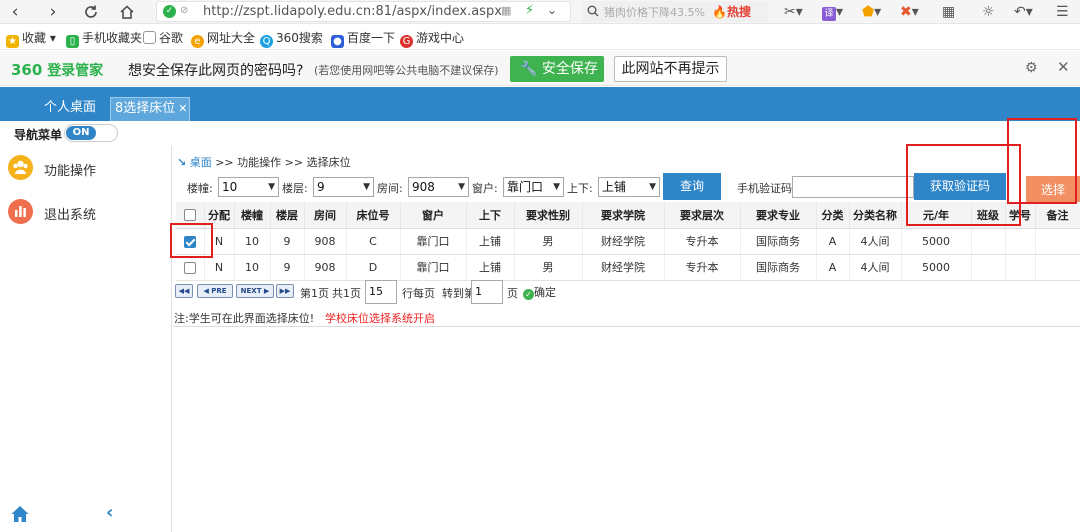 The height and width of the screenshot is (532, 1080). I want to click on column-header: 元/年, so click(936, 215).